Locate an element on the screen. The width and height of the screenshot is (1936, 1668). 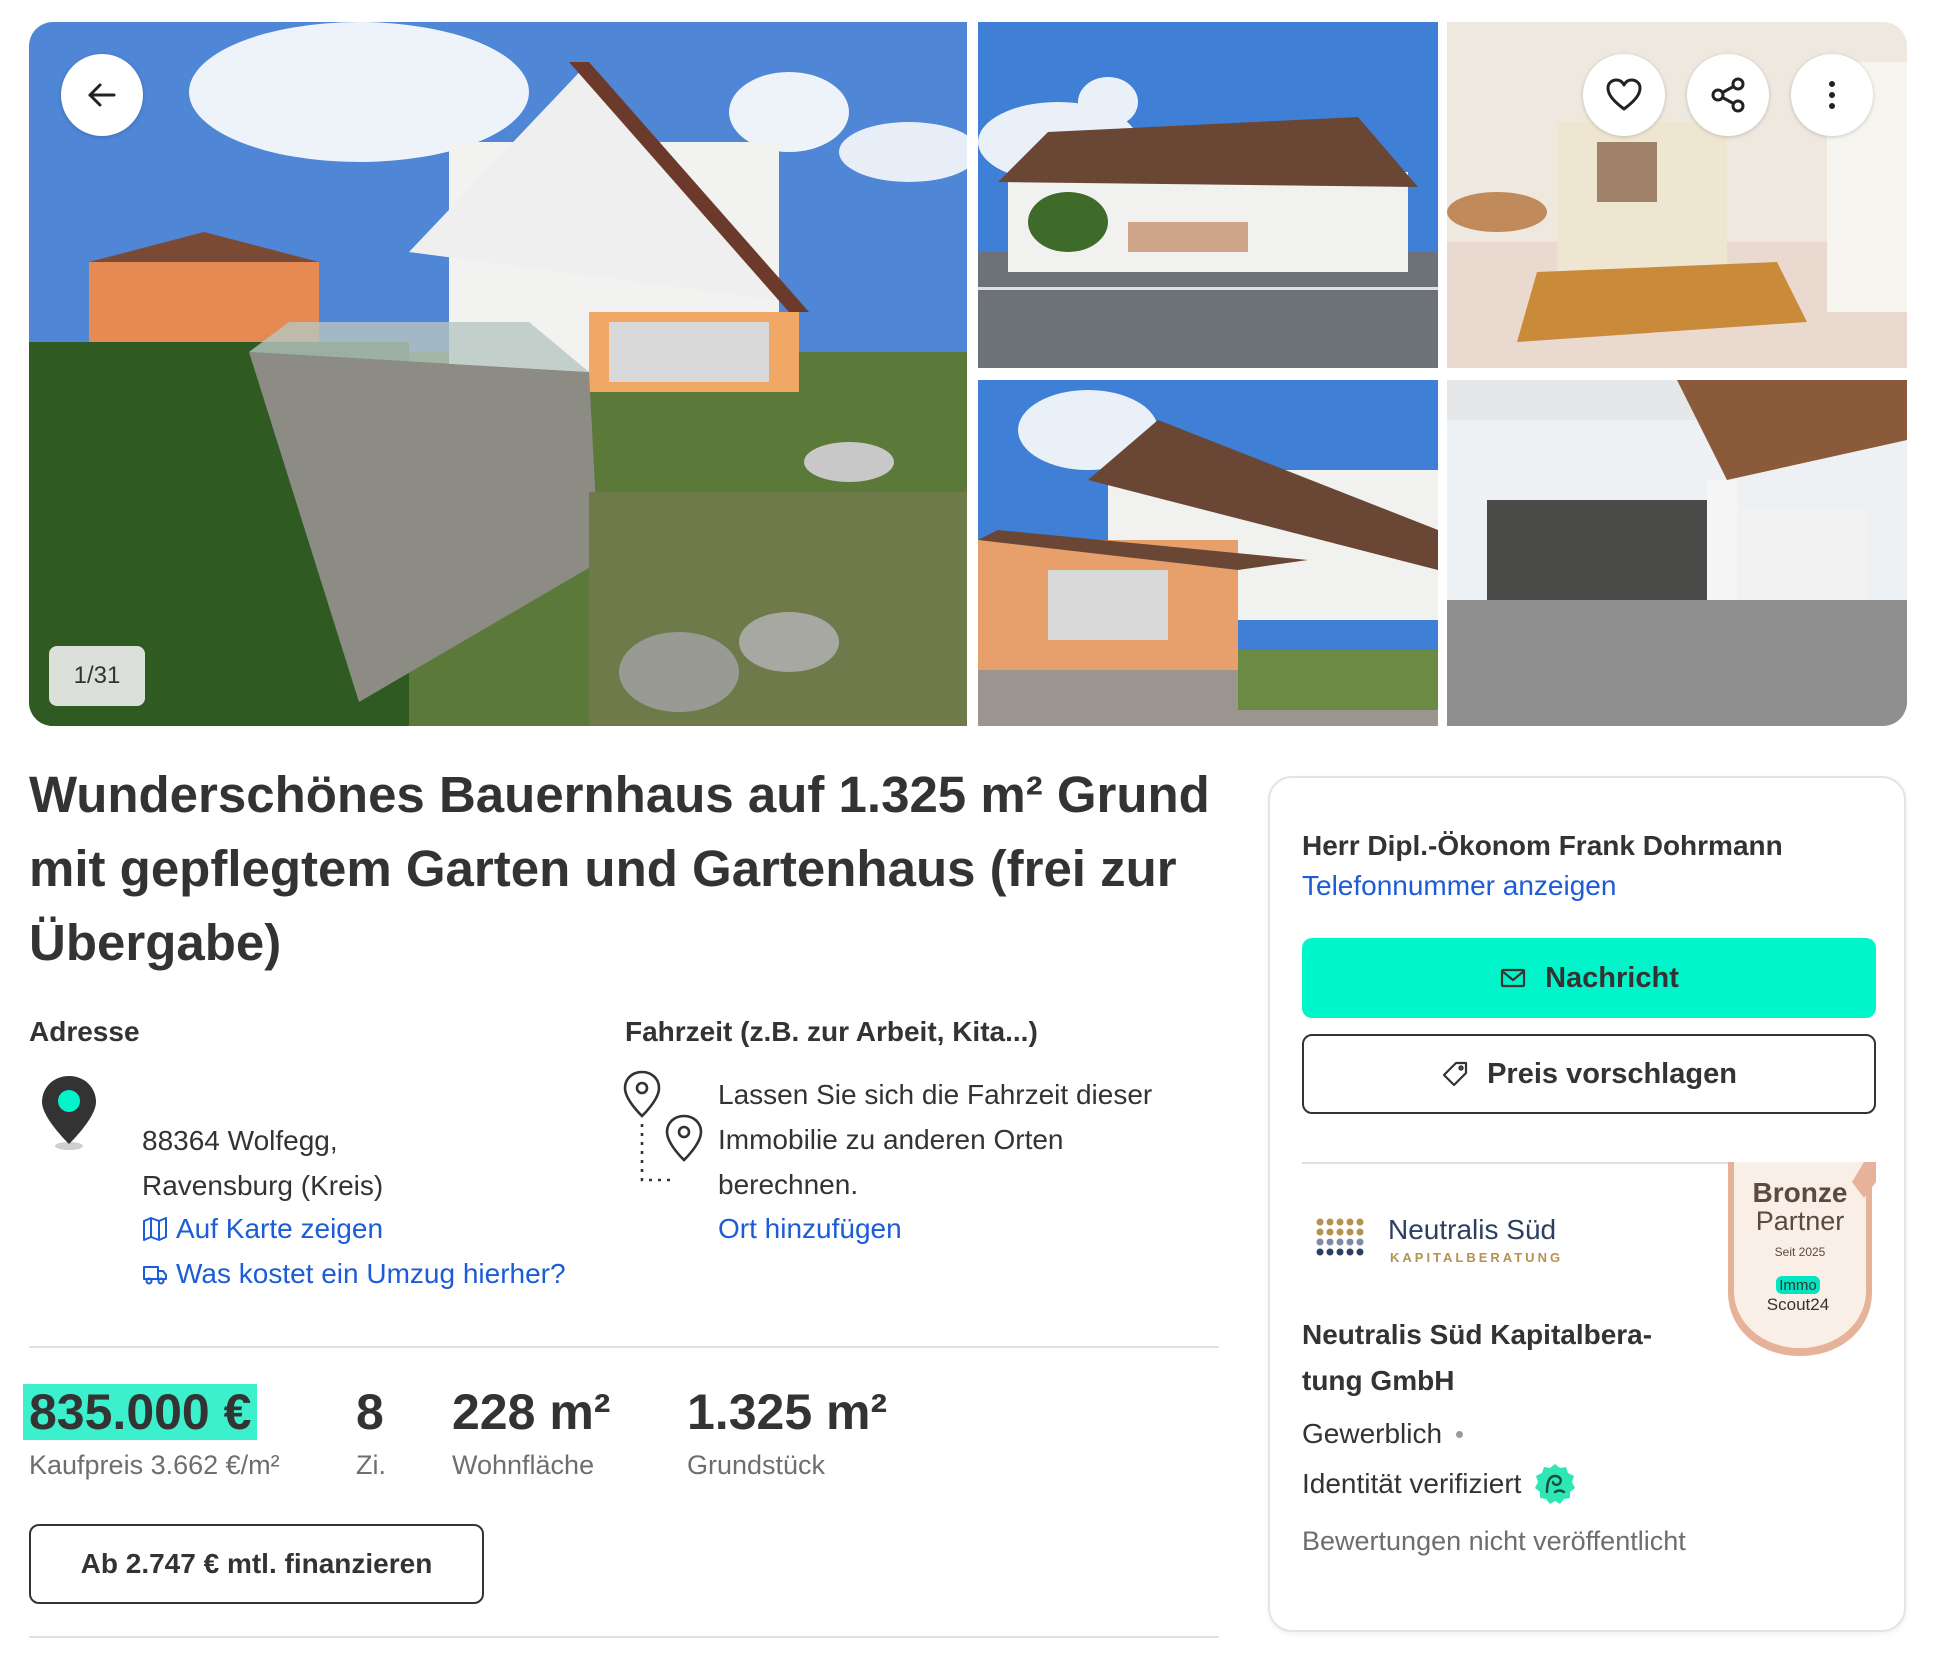
photo-carport-garage is located at coordinates (1677, 553).